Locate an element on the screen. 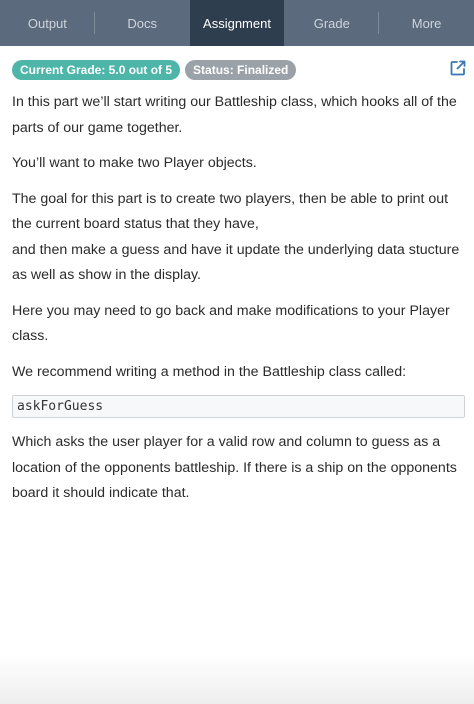 The width and height of the screenshot is (474, 704). tab-grade: Grade is located at coordinates (332, 23).